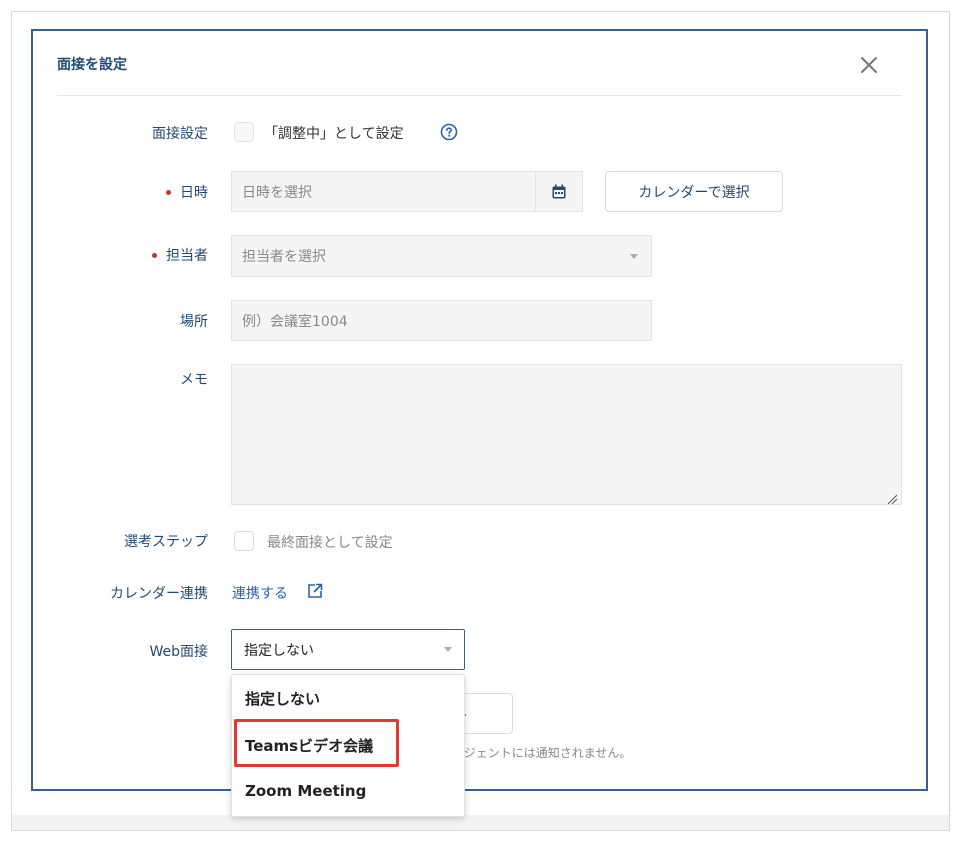  Describe the element at coordinates (330, 543) in the screenshot. I see `final-interview-text: 最終面接として設定` at that location.